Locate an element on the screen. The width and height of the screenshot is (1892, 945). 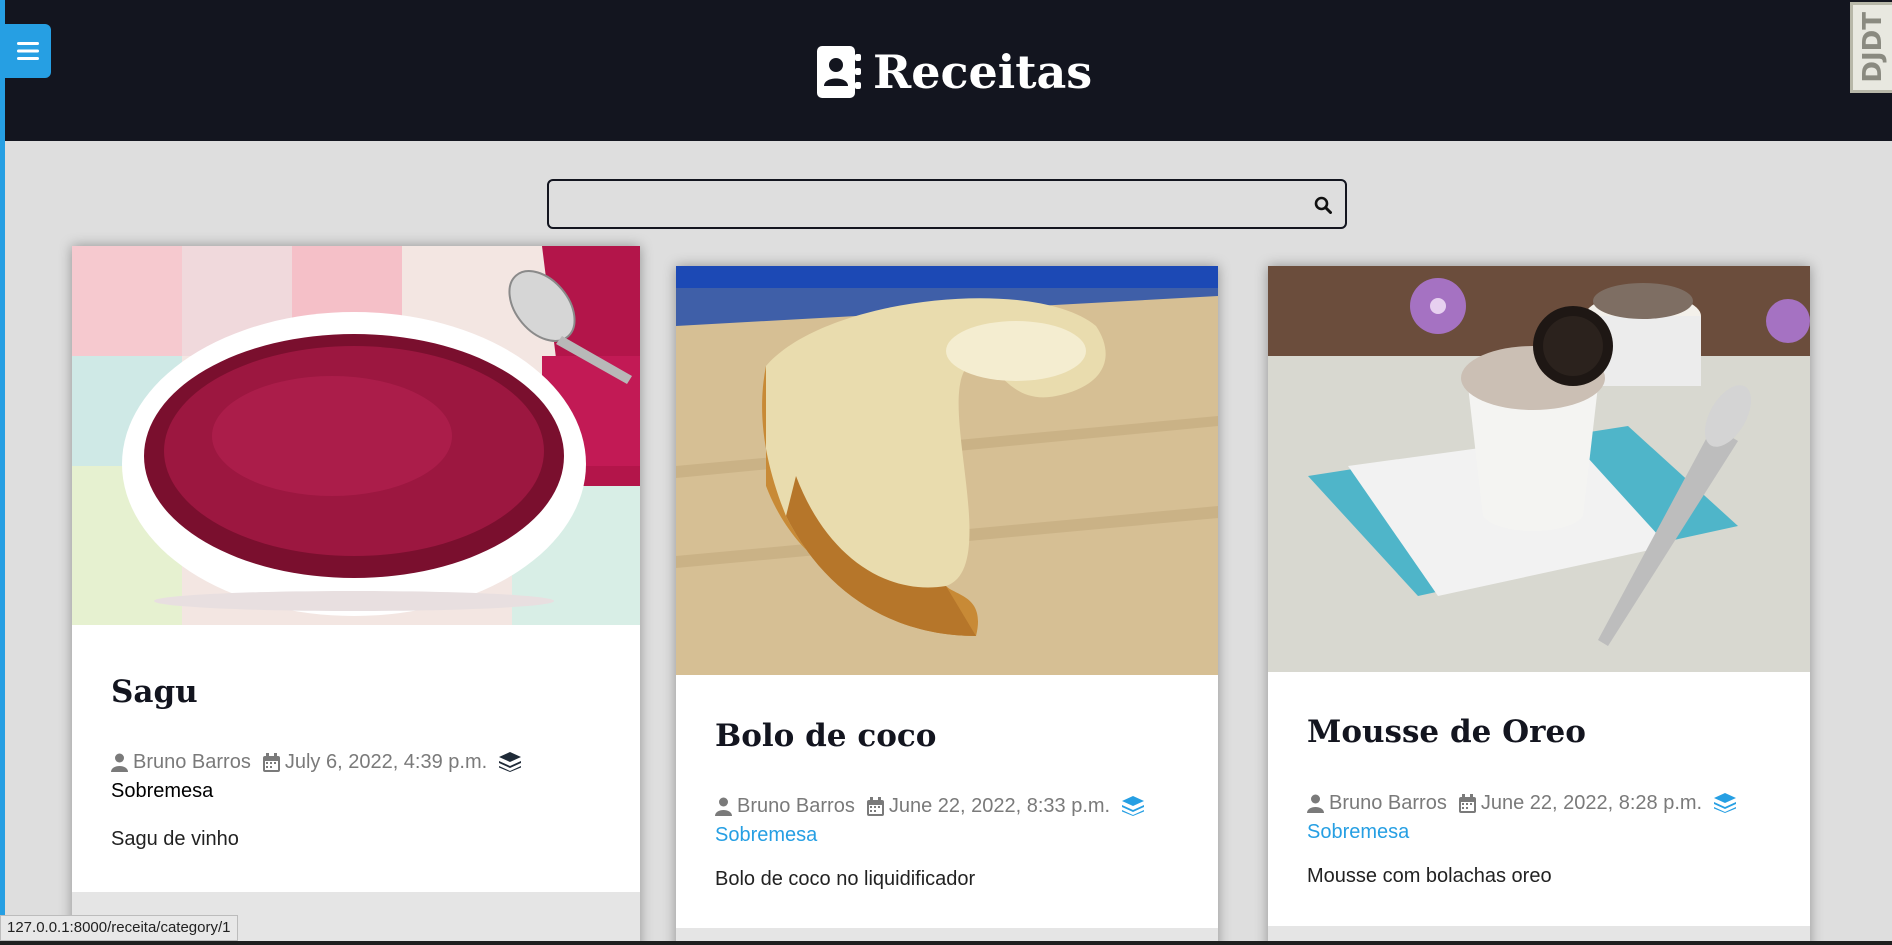
bottom-edge-bar is located at coordinates (946, 943).